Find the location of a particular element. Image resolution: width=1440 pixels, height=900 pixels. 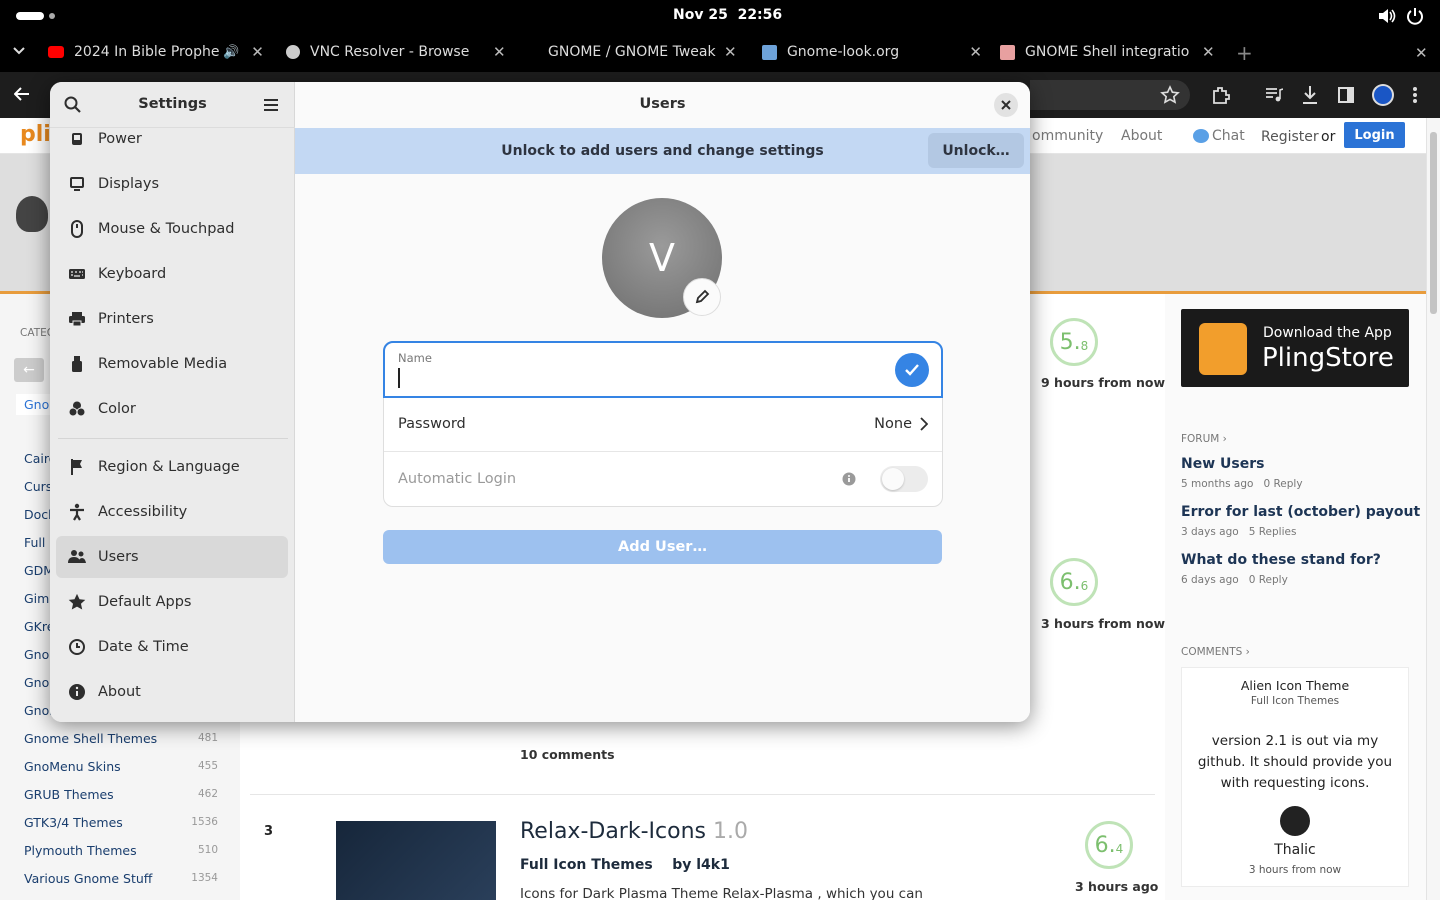

category-row: Various Gnome Stuff 1354 is located at coordinates (124, 878).